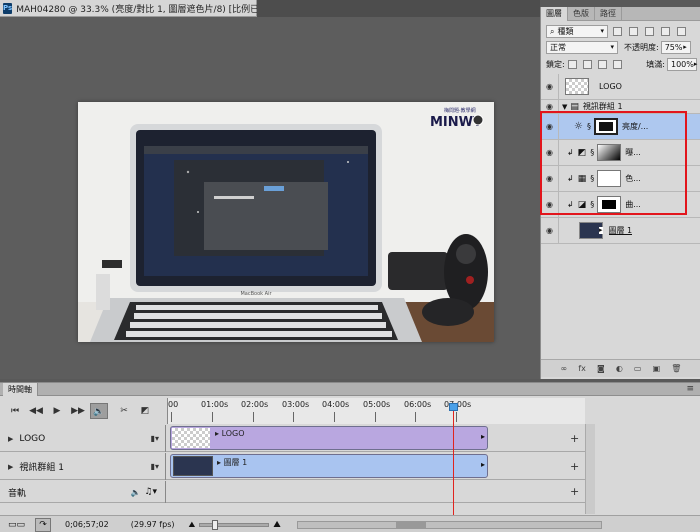 Image resolution: width=700 pixels, height=532 pixels. I want to click on filter-kind-value: 種類, so click(565, 31).